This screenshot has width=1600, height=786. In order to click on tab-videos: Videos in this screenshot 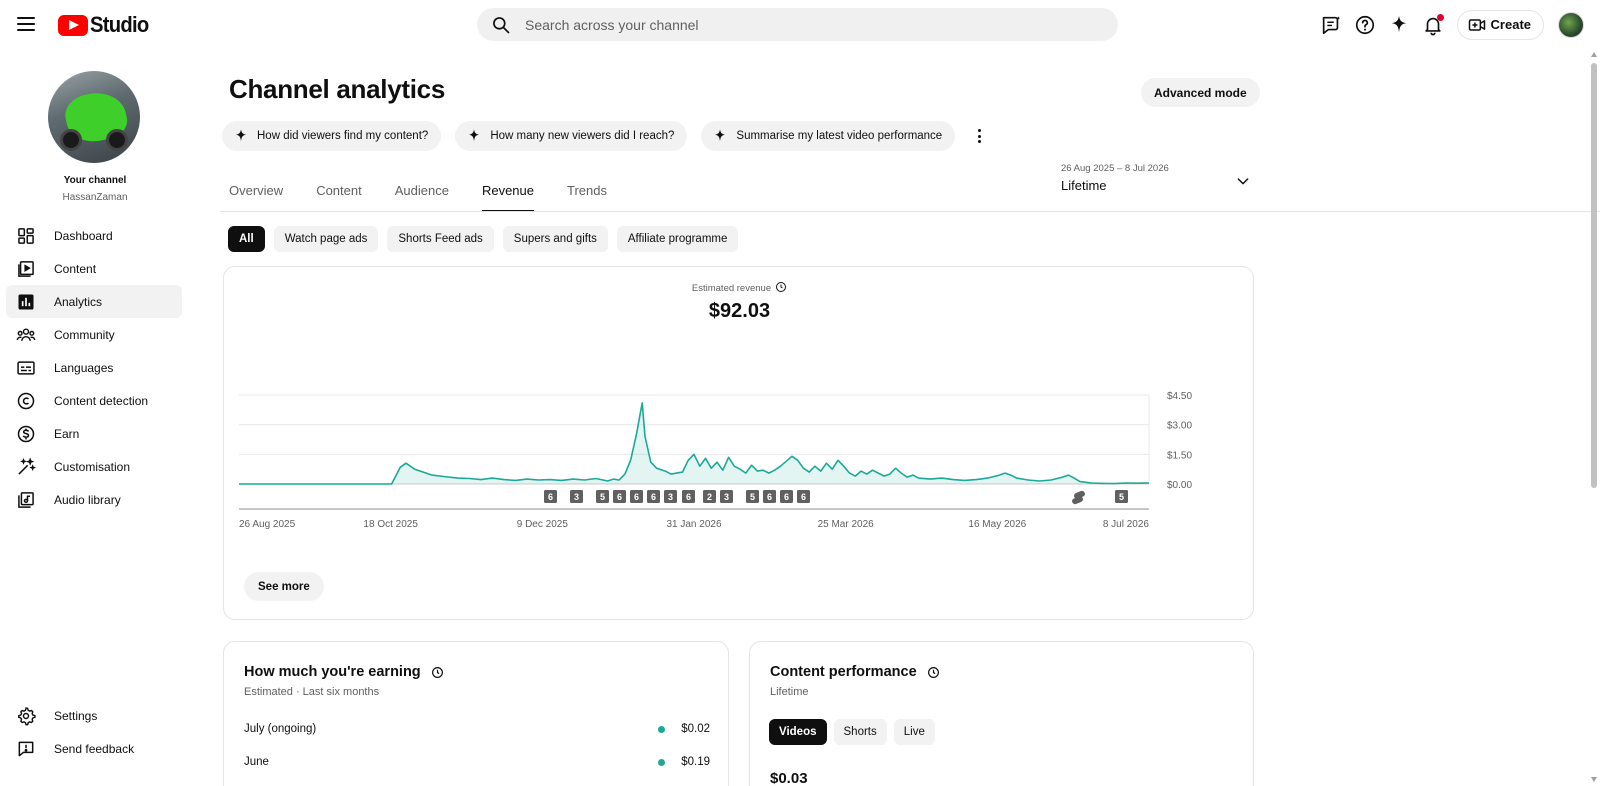, I will do `click(798, 732)`.